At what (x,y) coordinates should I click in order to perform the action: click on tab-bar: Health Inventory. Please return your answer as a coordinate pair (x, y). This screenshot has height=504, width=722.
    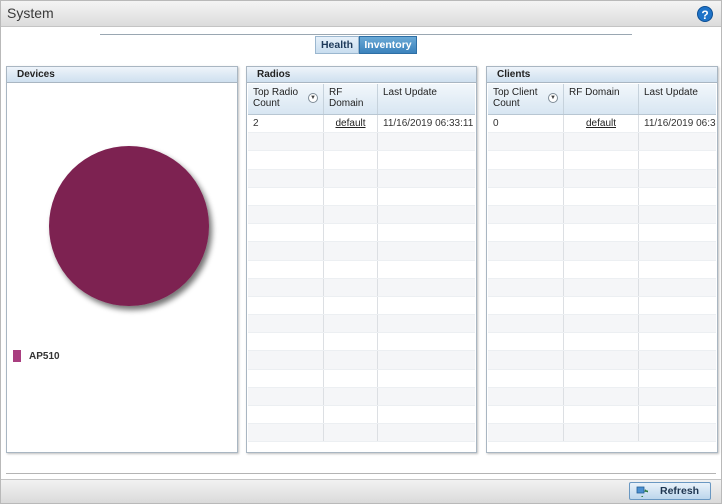
    Looking at the image, I should click on (366, 45).